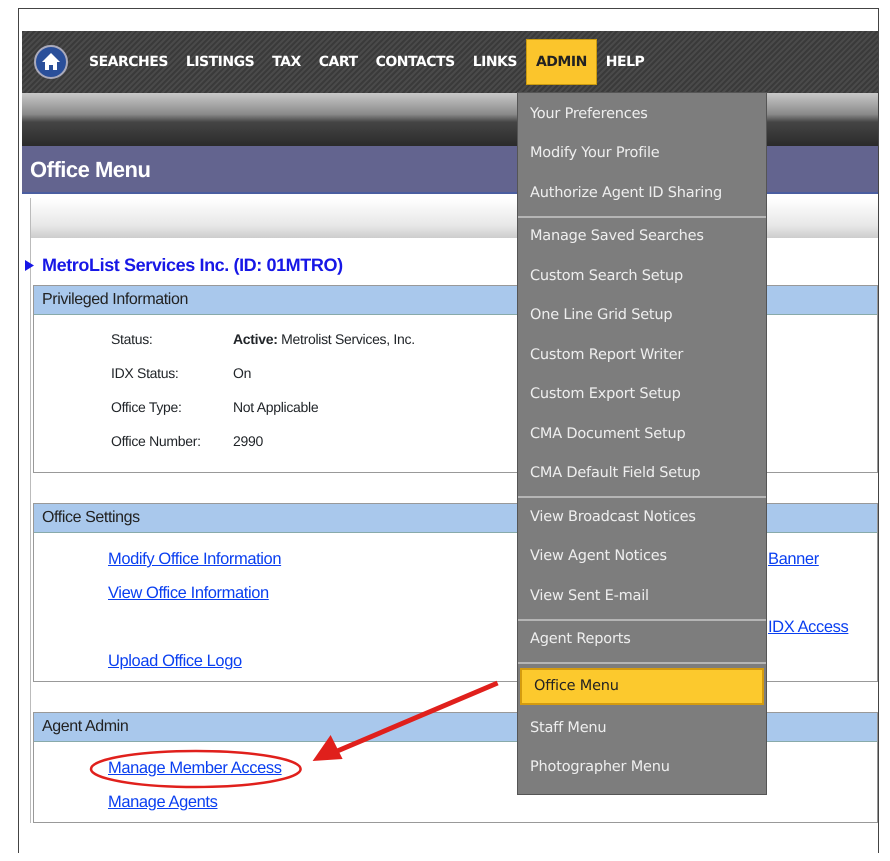  Describe the element at coordinates (338, 62) in the screenshot. I see `nav-tab: CART` at that location.